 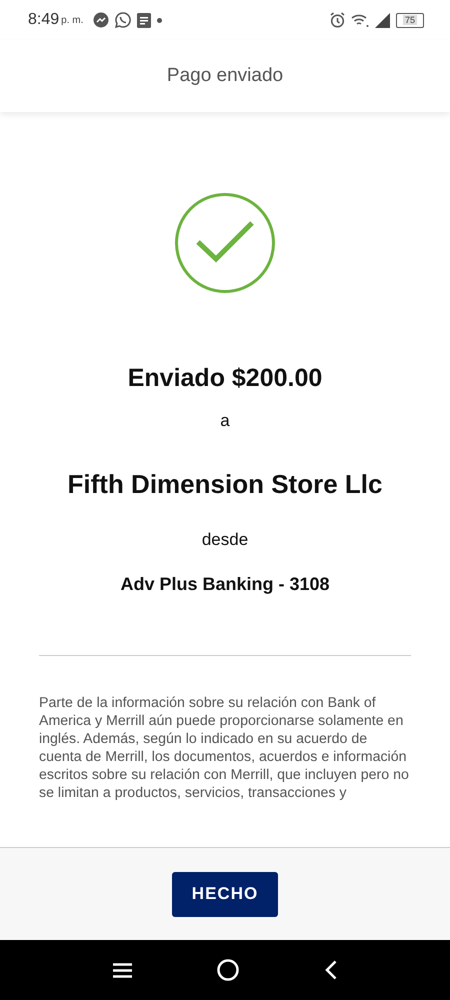 What do you see at coordinates (225, 243) in the screenshot?
I see `check-circle-icon` at bounding box center [225, 243].